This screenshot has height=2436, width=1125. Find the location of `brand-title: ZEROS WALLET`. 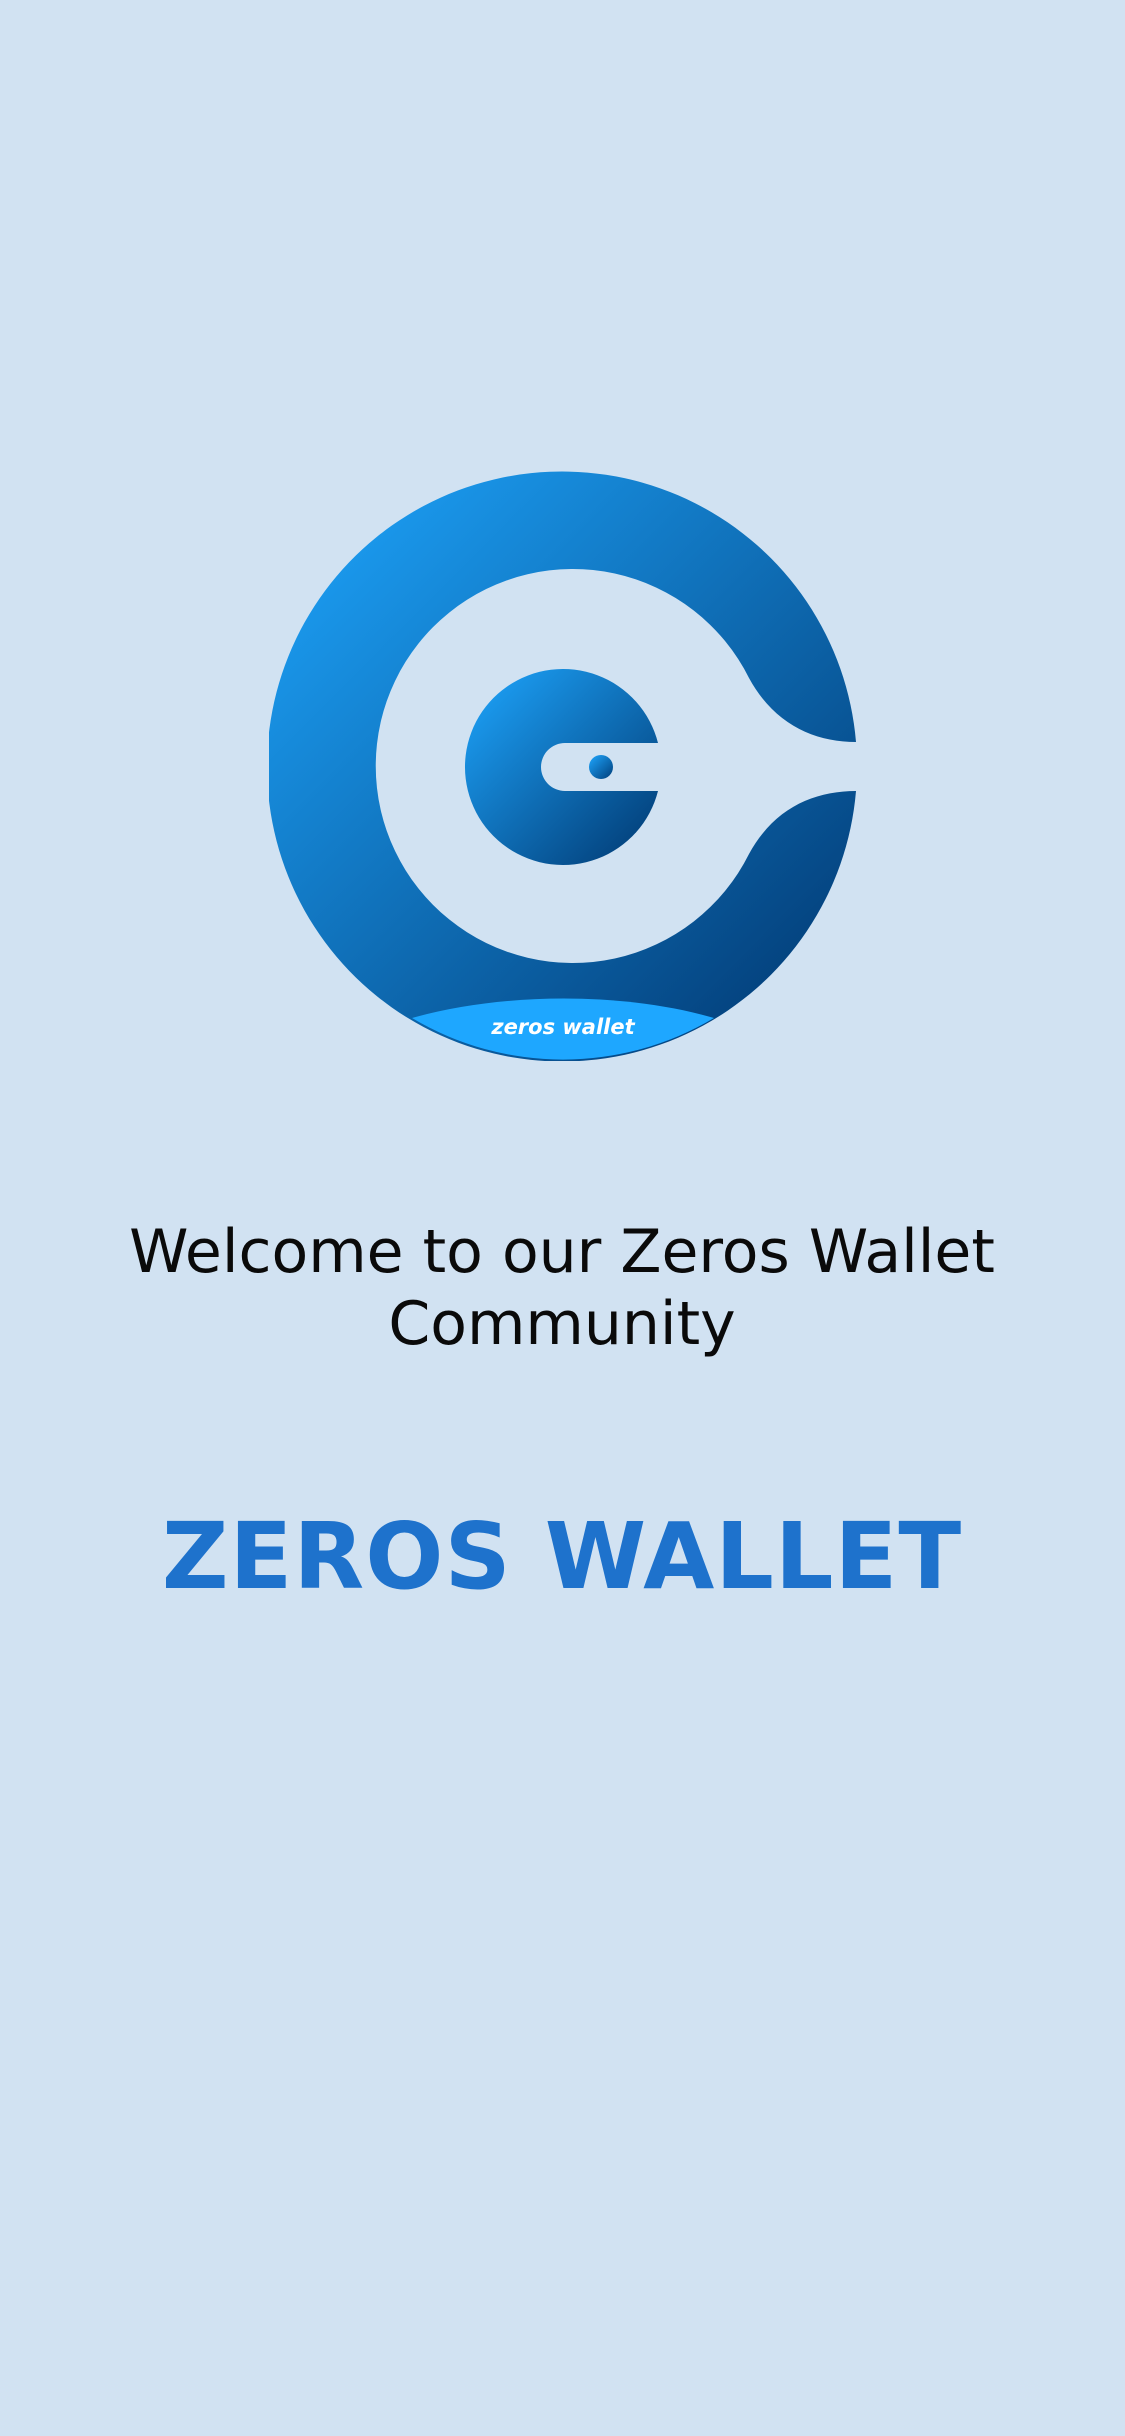

brand-title: ZEROS WALLET is located at coordinates (562, 1556).